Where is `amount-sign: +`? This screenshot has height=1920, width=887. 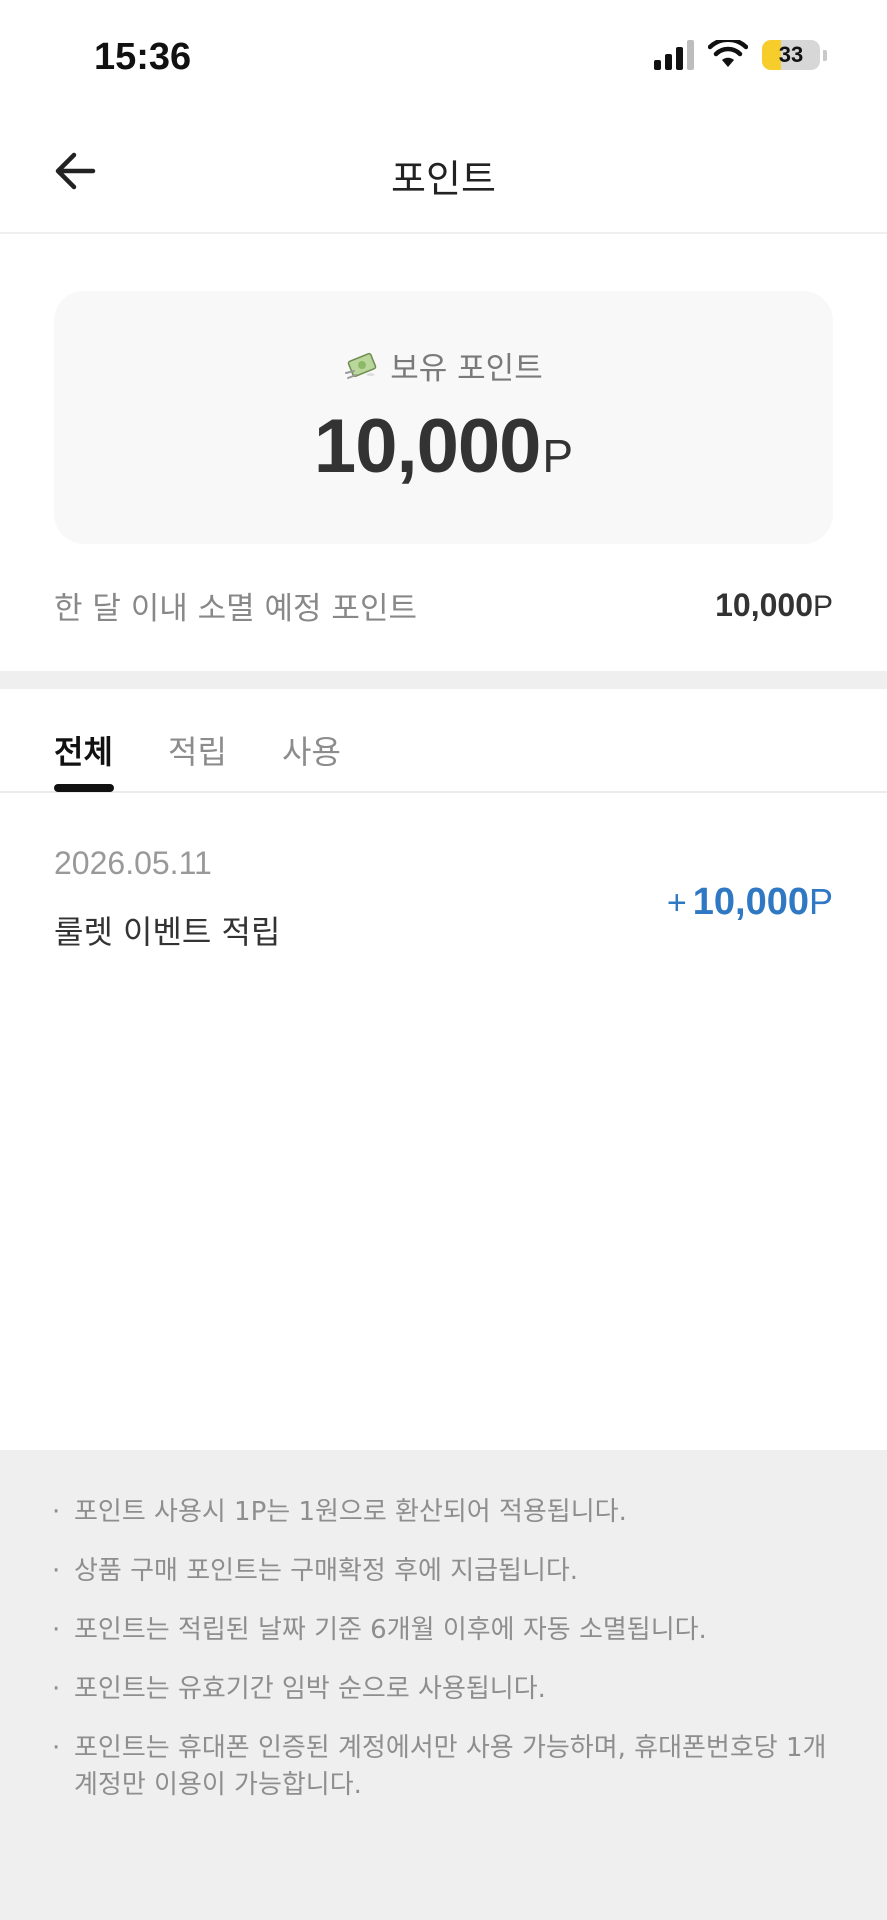
amount-sign: + is located at coordinates (676, 903).